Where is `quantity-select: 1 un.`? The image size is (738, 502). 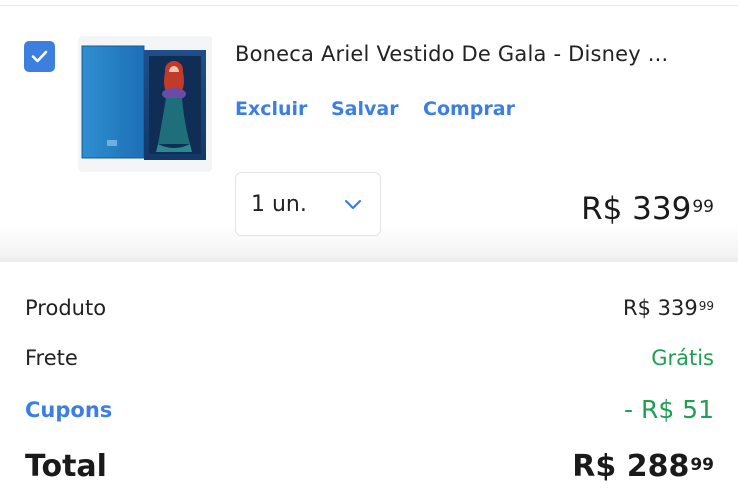 quantity-select: 1 un. is located at coordinates (308, 204).